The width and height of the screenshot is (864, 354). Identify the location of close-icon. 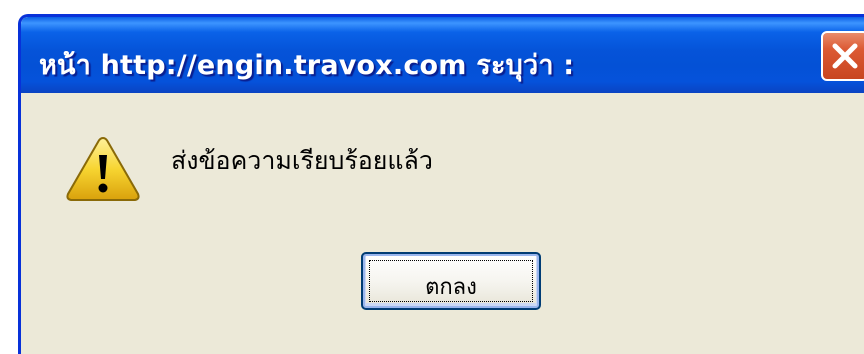
(845, 56).